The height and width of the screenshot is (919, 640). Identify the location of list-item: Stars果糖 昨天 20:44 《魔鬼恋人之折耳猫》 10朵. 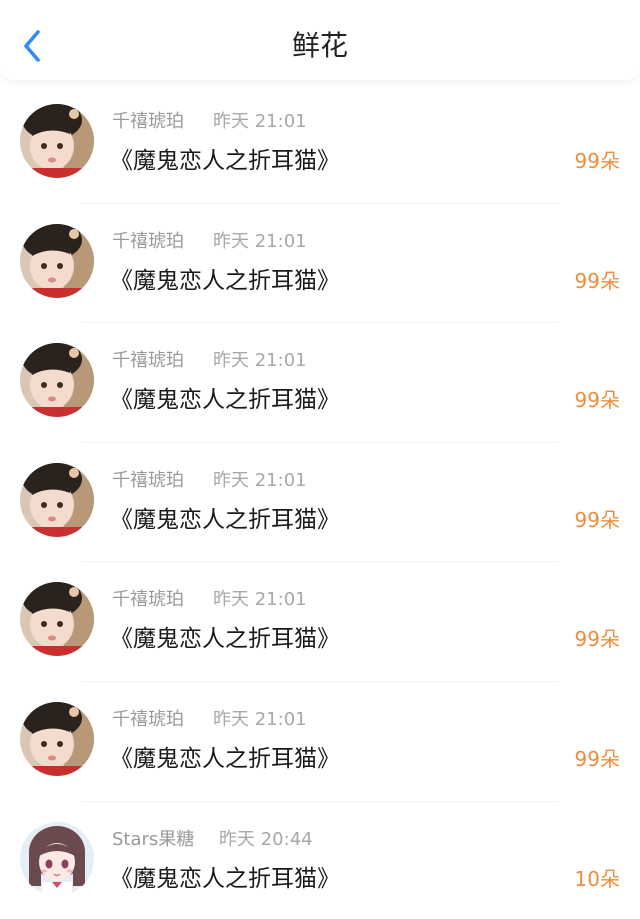
(320, 860).